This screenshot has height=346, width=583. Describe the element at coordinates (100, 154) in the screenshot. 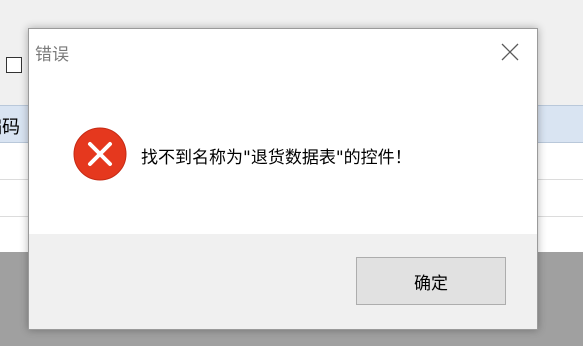

I see `error-icon` at that location.